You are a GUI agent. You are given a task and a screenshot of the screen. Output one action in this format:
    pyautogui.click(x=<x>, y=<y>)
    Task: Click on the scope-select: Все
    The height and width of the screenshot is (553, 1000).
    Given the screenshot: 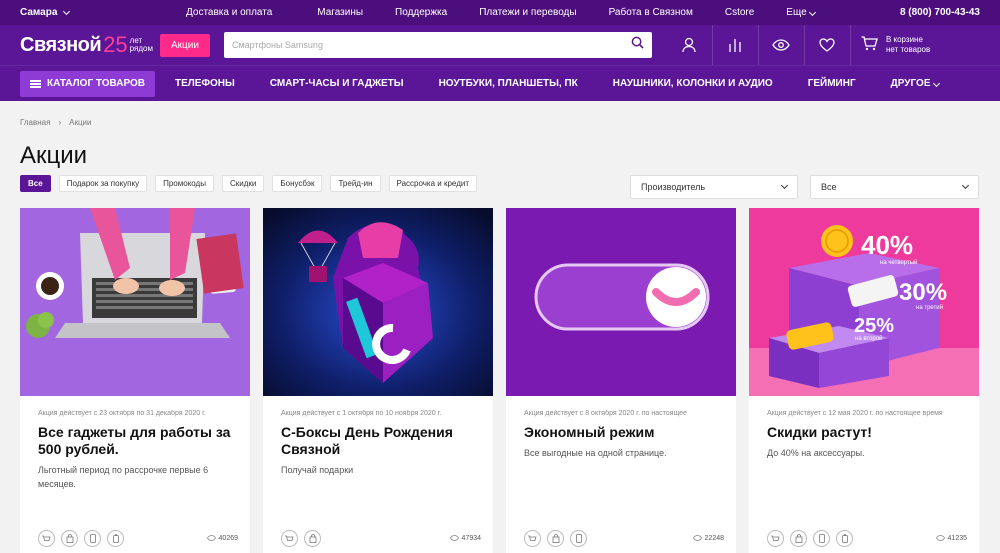 What is the action you would take?
    pyautogui.click(x=894, y=187)
    